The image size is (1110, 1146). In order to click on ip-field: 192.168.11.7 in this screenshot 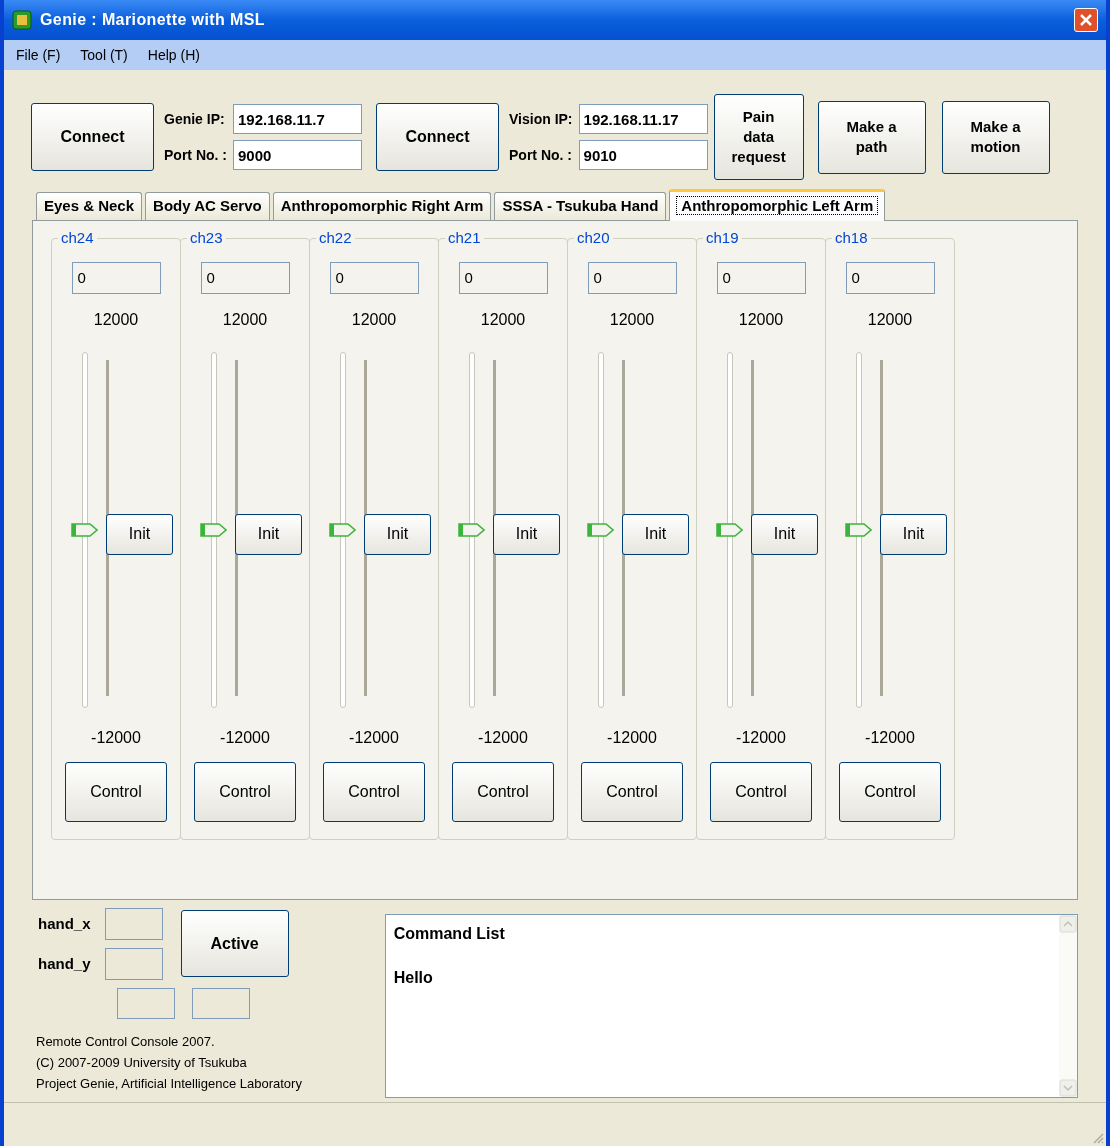, I will do `click(297, 119)`.